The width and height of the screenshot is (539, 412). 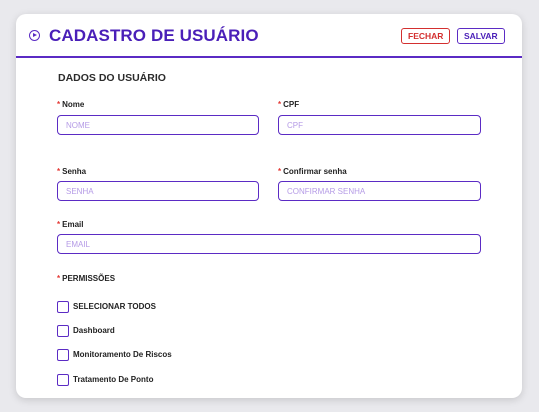 I want to click on checkbox-label: Tratamento De Ponto, so click(x=113, y=379).